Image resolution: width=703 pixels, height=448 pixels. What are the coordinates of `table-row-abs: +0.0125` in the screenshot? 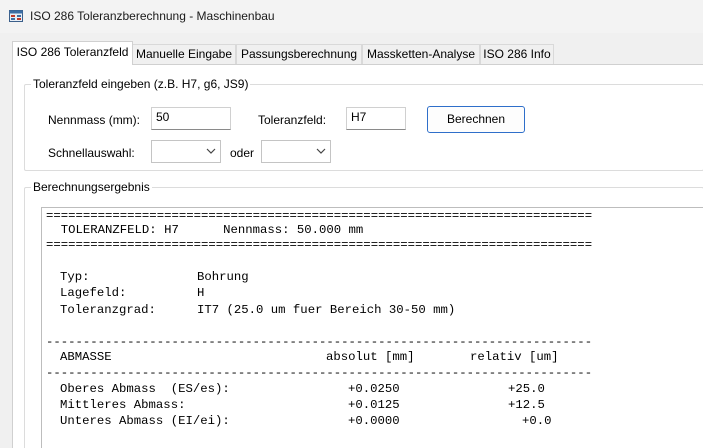 It's located at (374, 405).